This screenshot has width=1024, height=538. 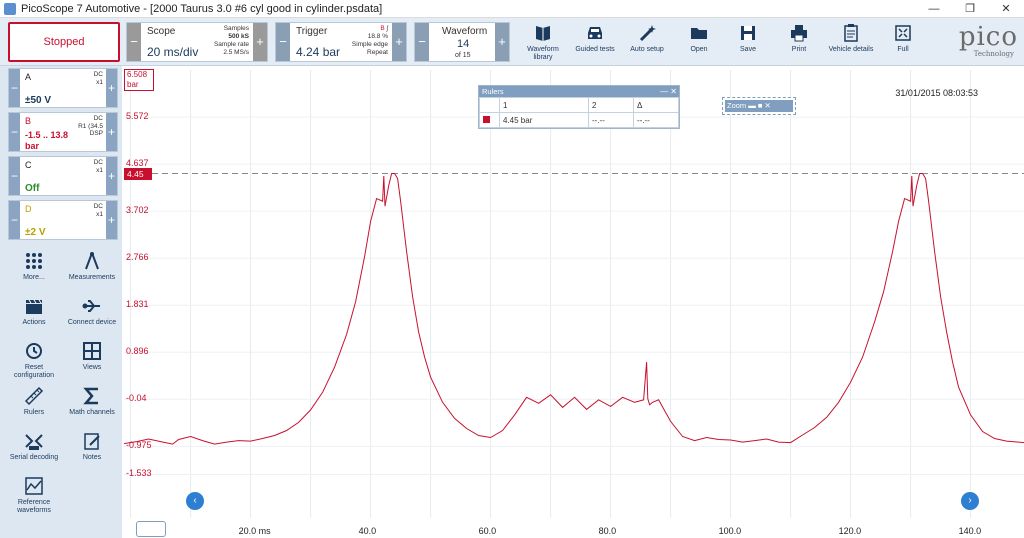 What do you see at coordinates (579, 91) in the screenshot?
I see `rulers-header: Rulers — ✕` at bounding box center [579, 91].